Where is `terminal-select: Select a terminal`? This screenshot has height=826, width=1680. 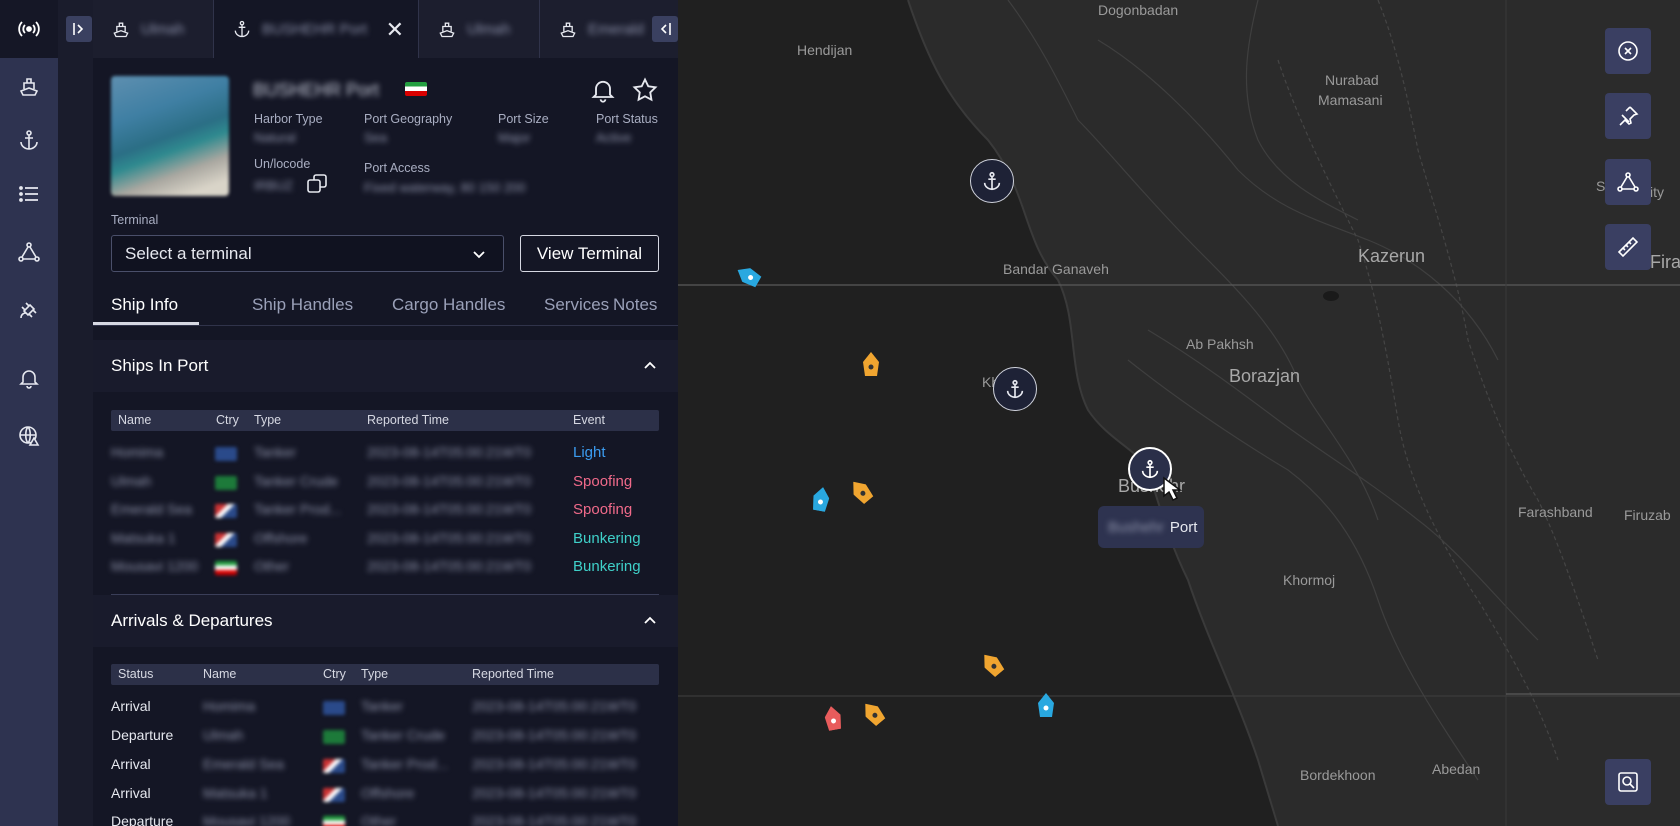
terminal-select: Select a terminal is located at coordinates (307, 253).